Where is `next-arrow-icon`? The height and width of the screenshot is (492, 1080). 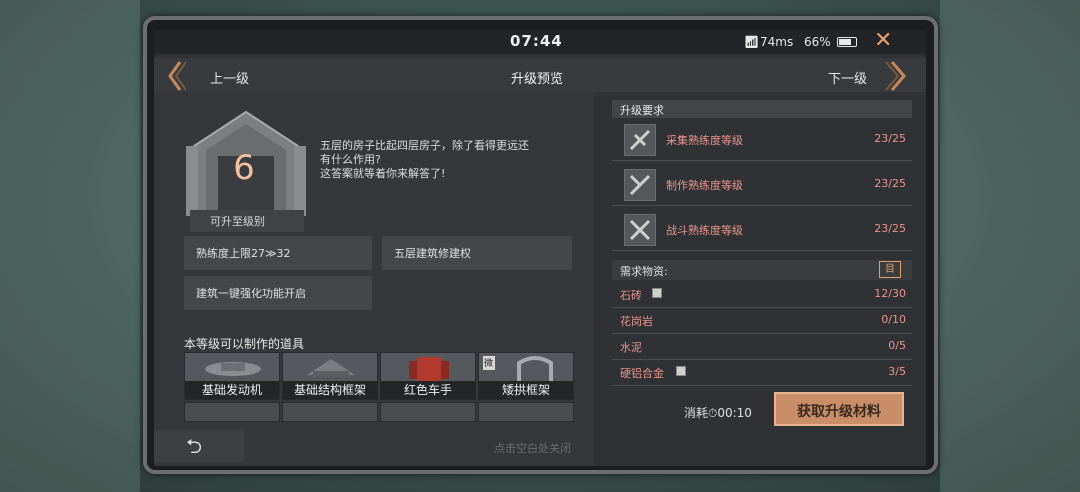
next-arrow-icon is located at coordinates (894, 76).